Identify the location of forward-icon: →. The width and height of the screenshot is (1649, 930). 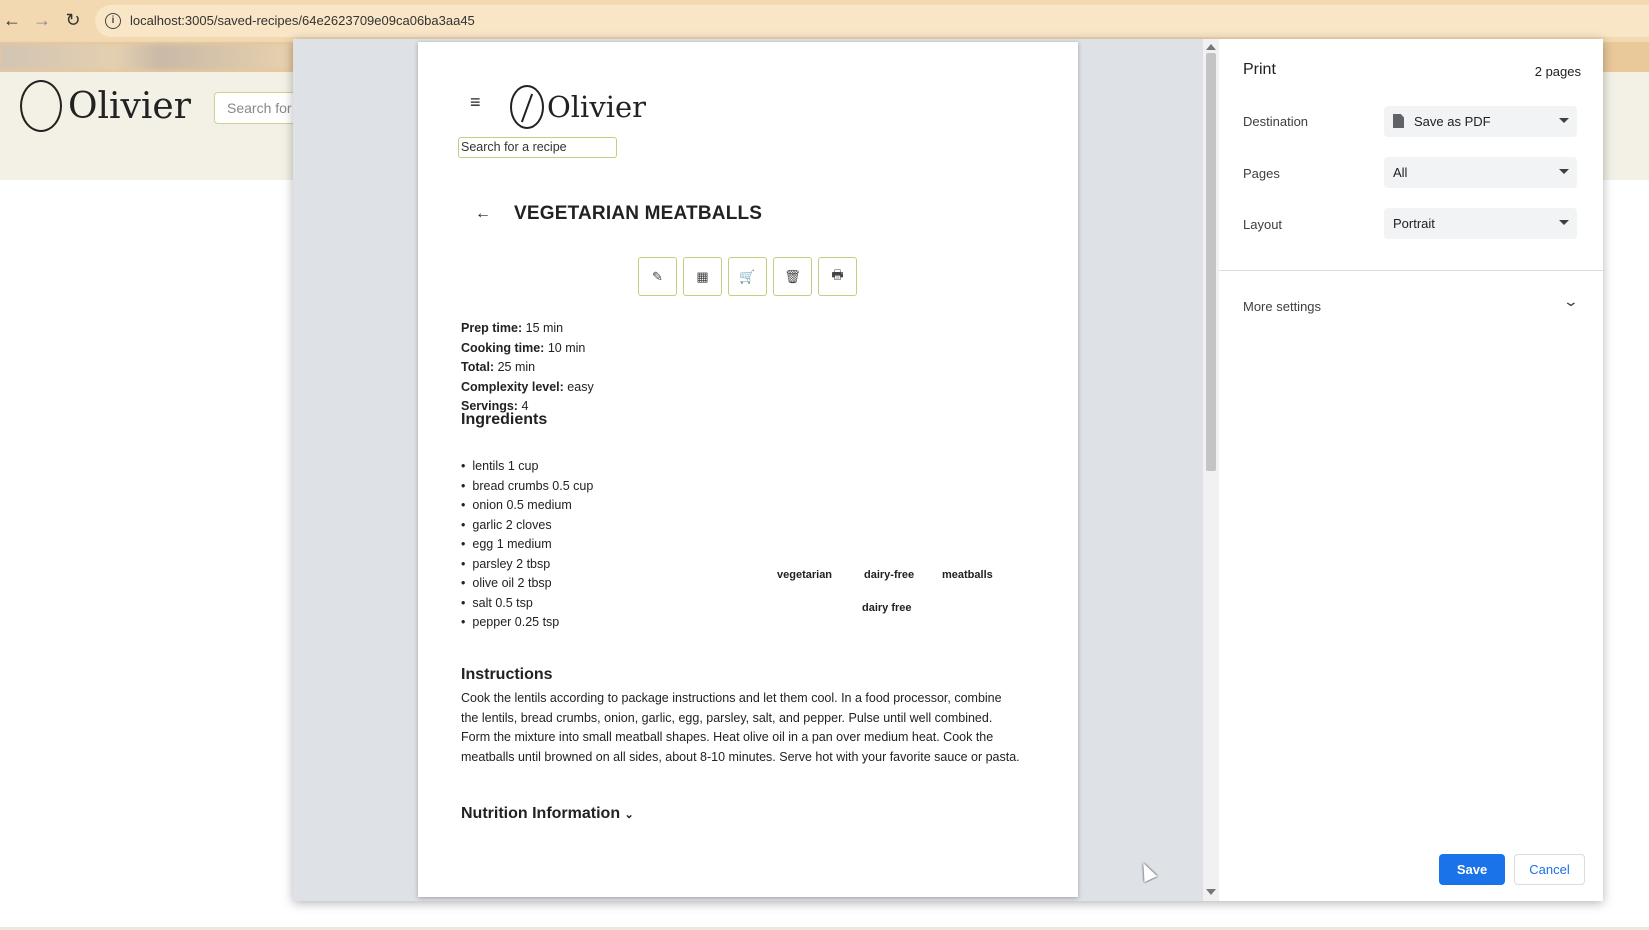
(42, 20).